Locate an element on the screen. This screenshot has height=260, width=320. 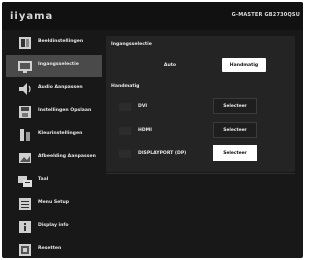
image-adjust-icon is located at coordinates (25, 158).